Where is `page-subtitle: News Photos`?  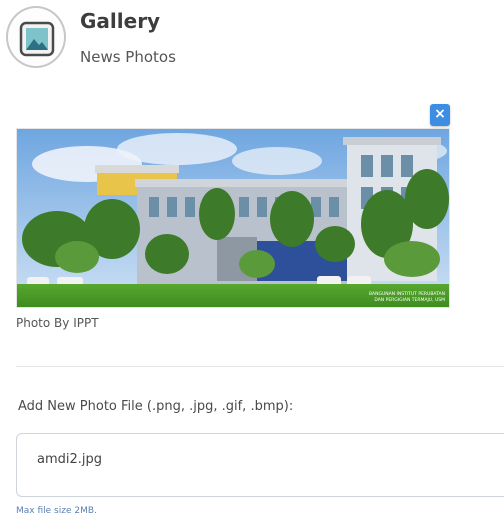
page-subtitle: News Photos is located at coordinates (128, 57).